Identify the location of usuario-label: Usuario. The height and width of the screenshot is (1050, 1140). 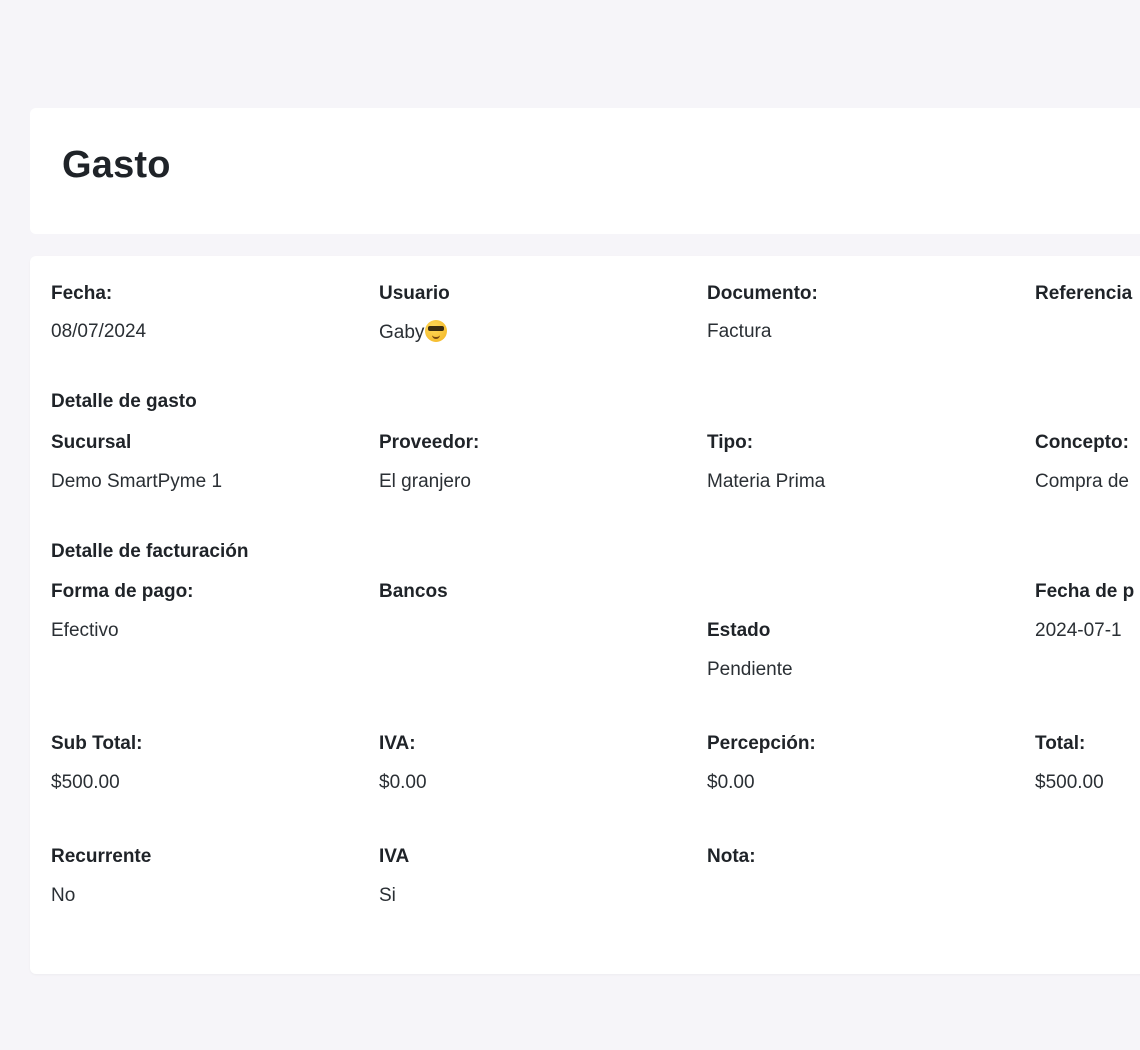
(414, 293).